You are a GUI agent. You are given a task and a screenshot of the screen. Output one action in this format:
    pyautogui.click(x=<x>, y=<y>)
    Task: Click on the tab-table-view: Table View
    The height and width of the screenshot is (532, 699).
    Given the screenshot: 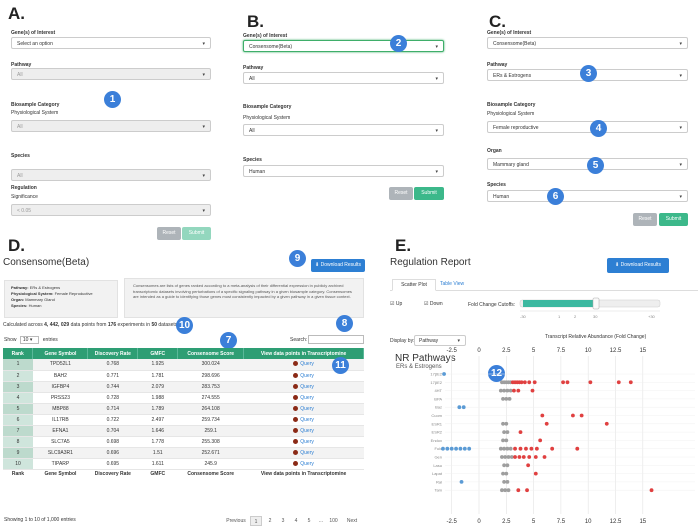 What is the action you would take?
    pyautogui.click(x=452, y=284)
    